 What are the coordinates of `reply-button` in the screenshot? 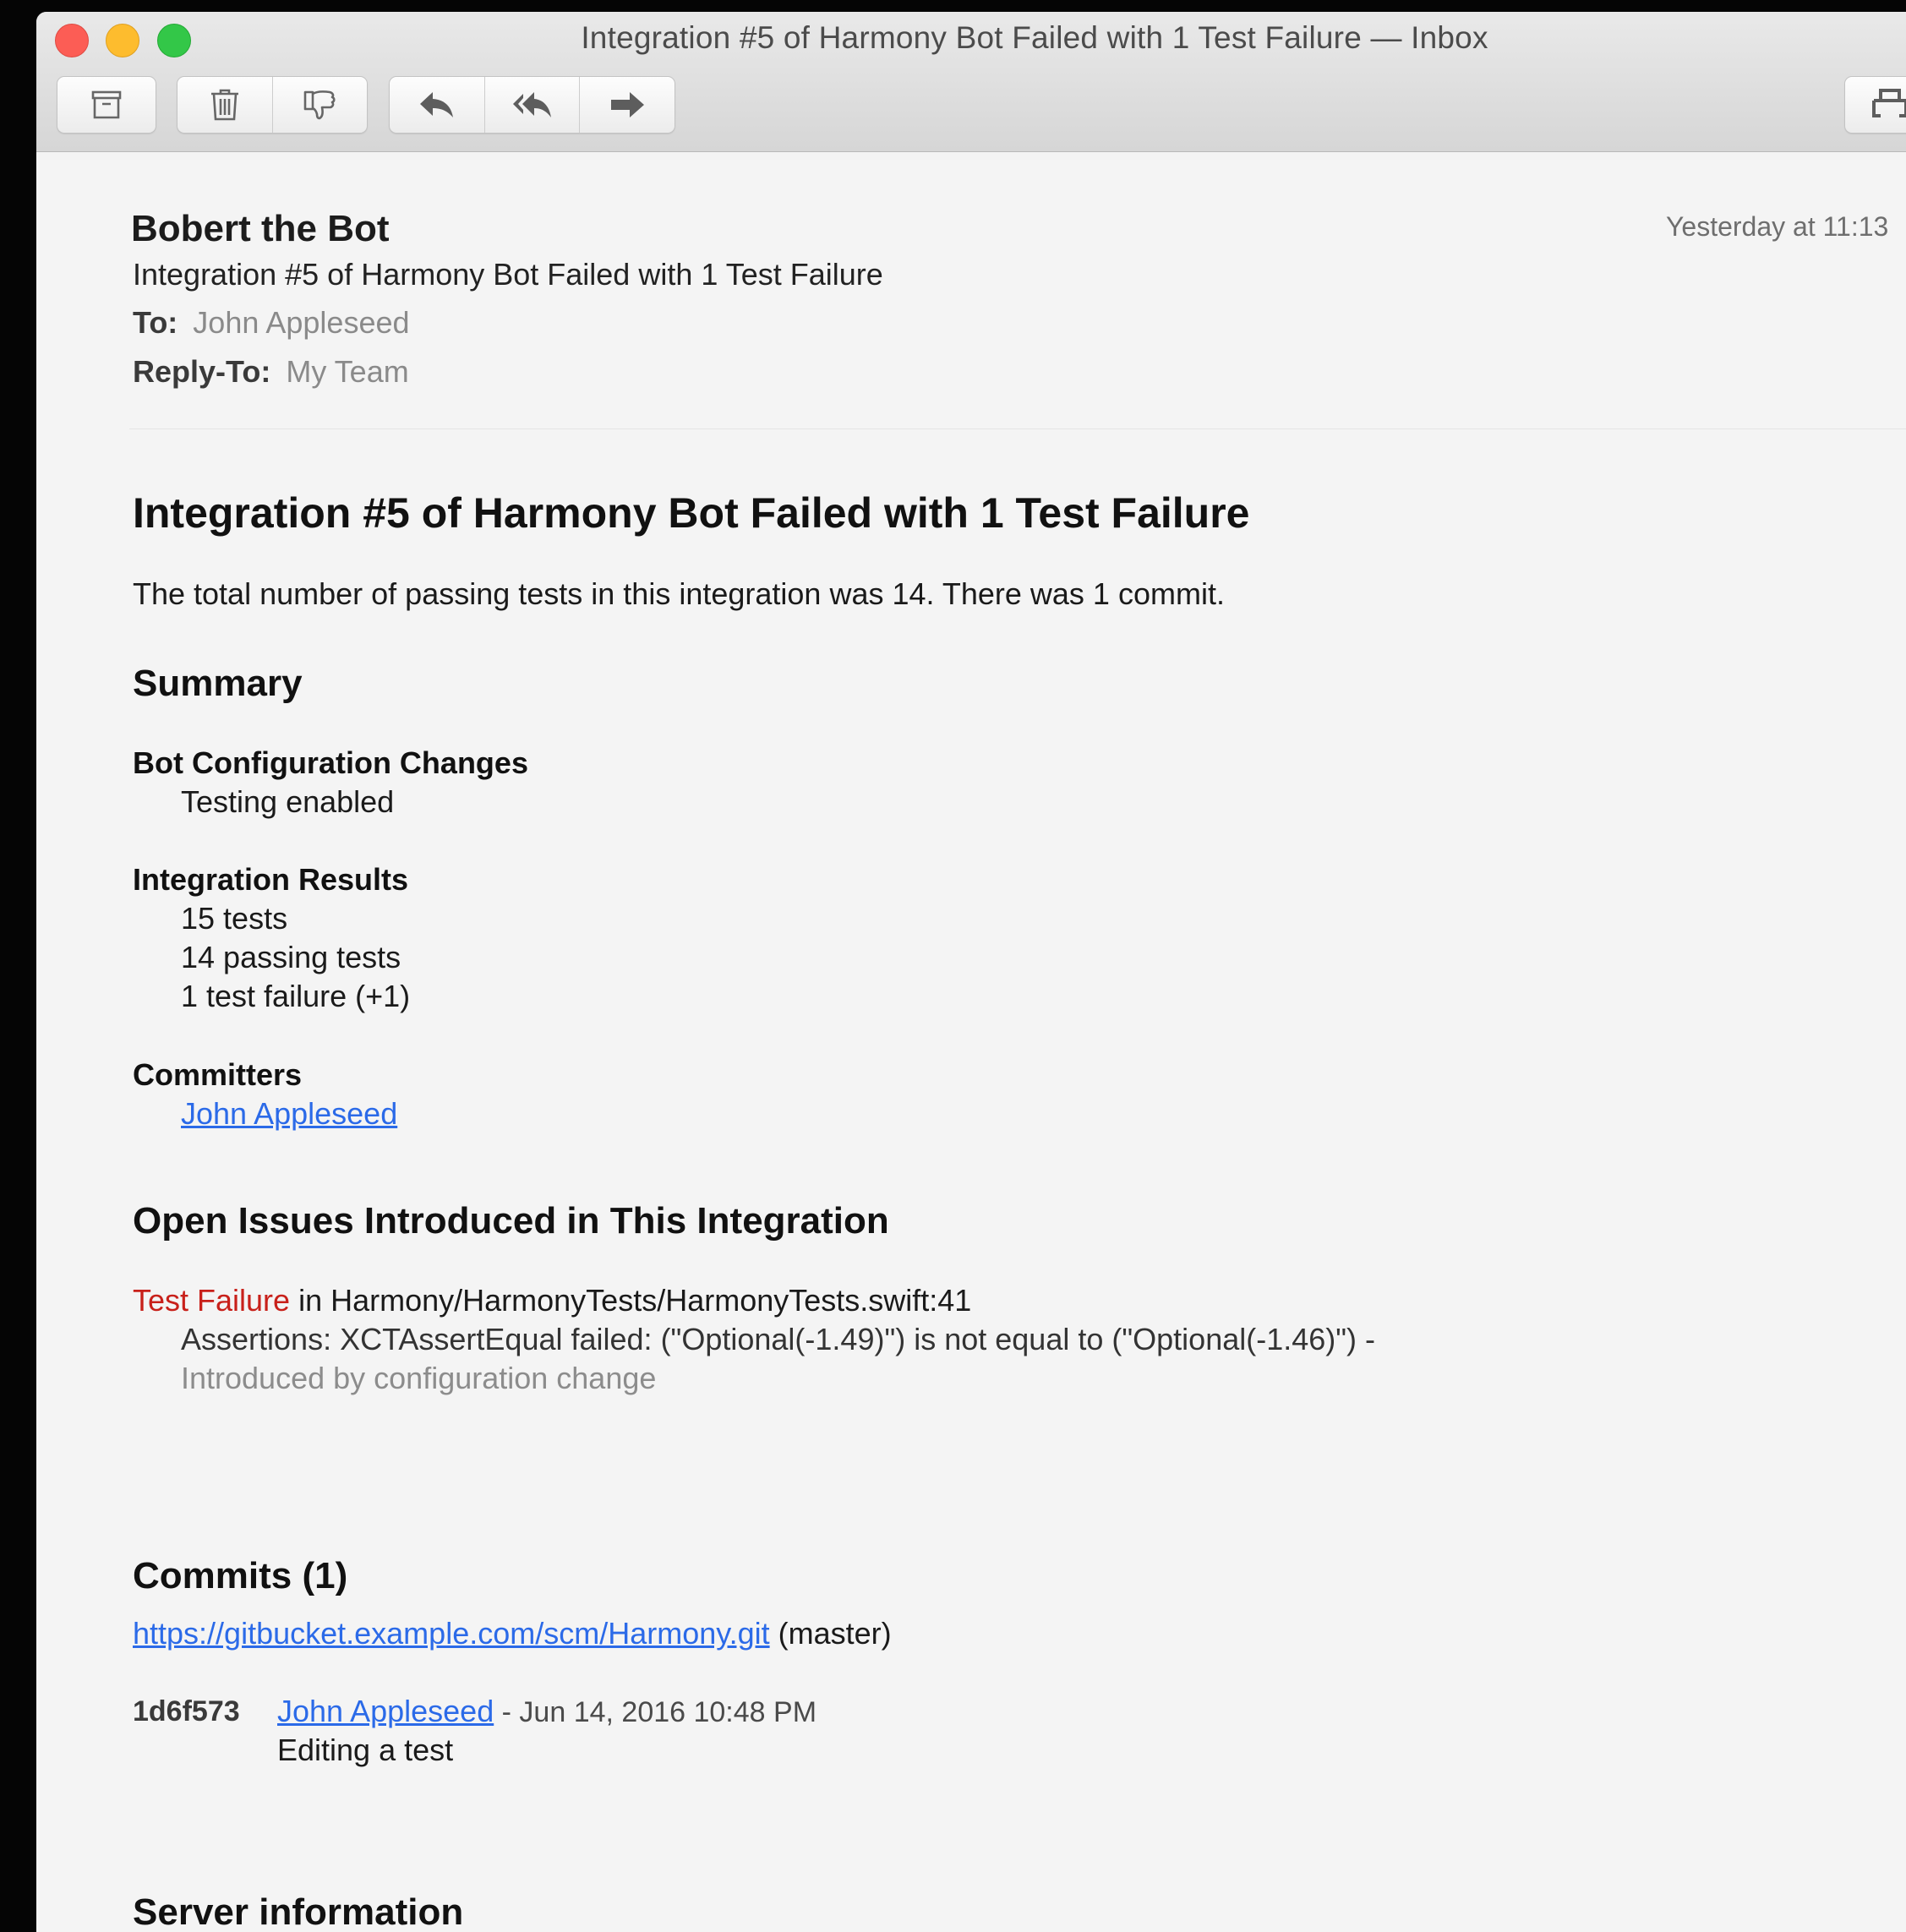 It's located at (437, 105).